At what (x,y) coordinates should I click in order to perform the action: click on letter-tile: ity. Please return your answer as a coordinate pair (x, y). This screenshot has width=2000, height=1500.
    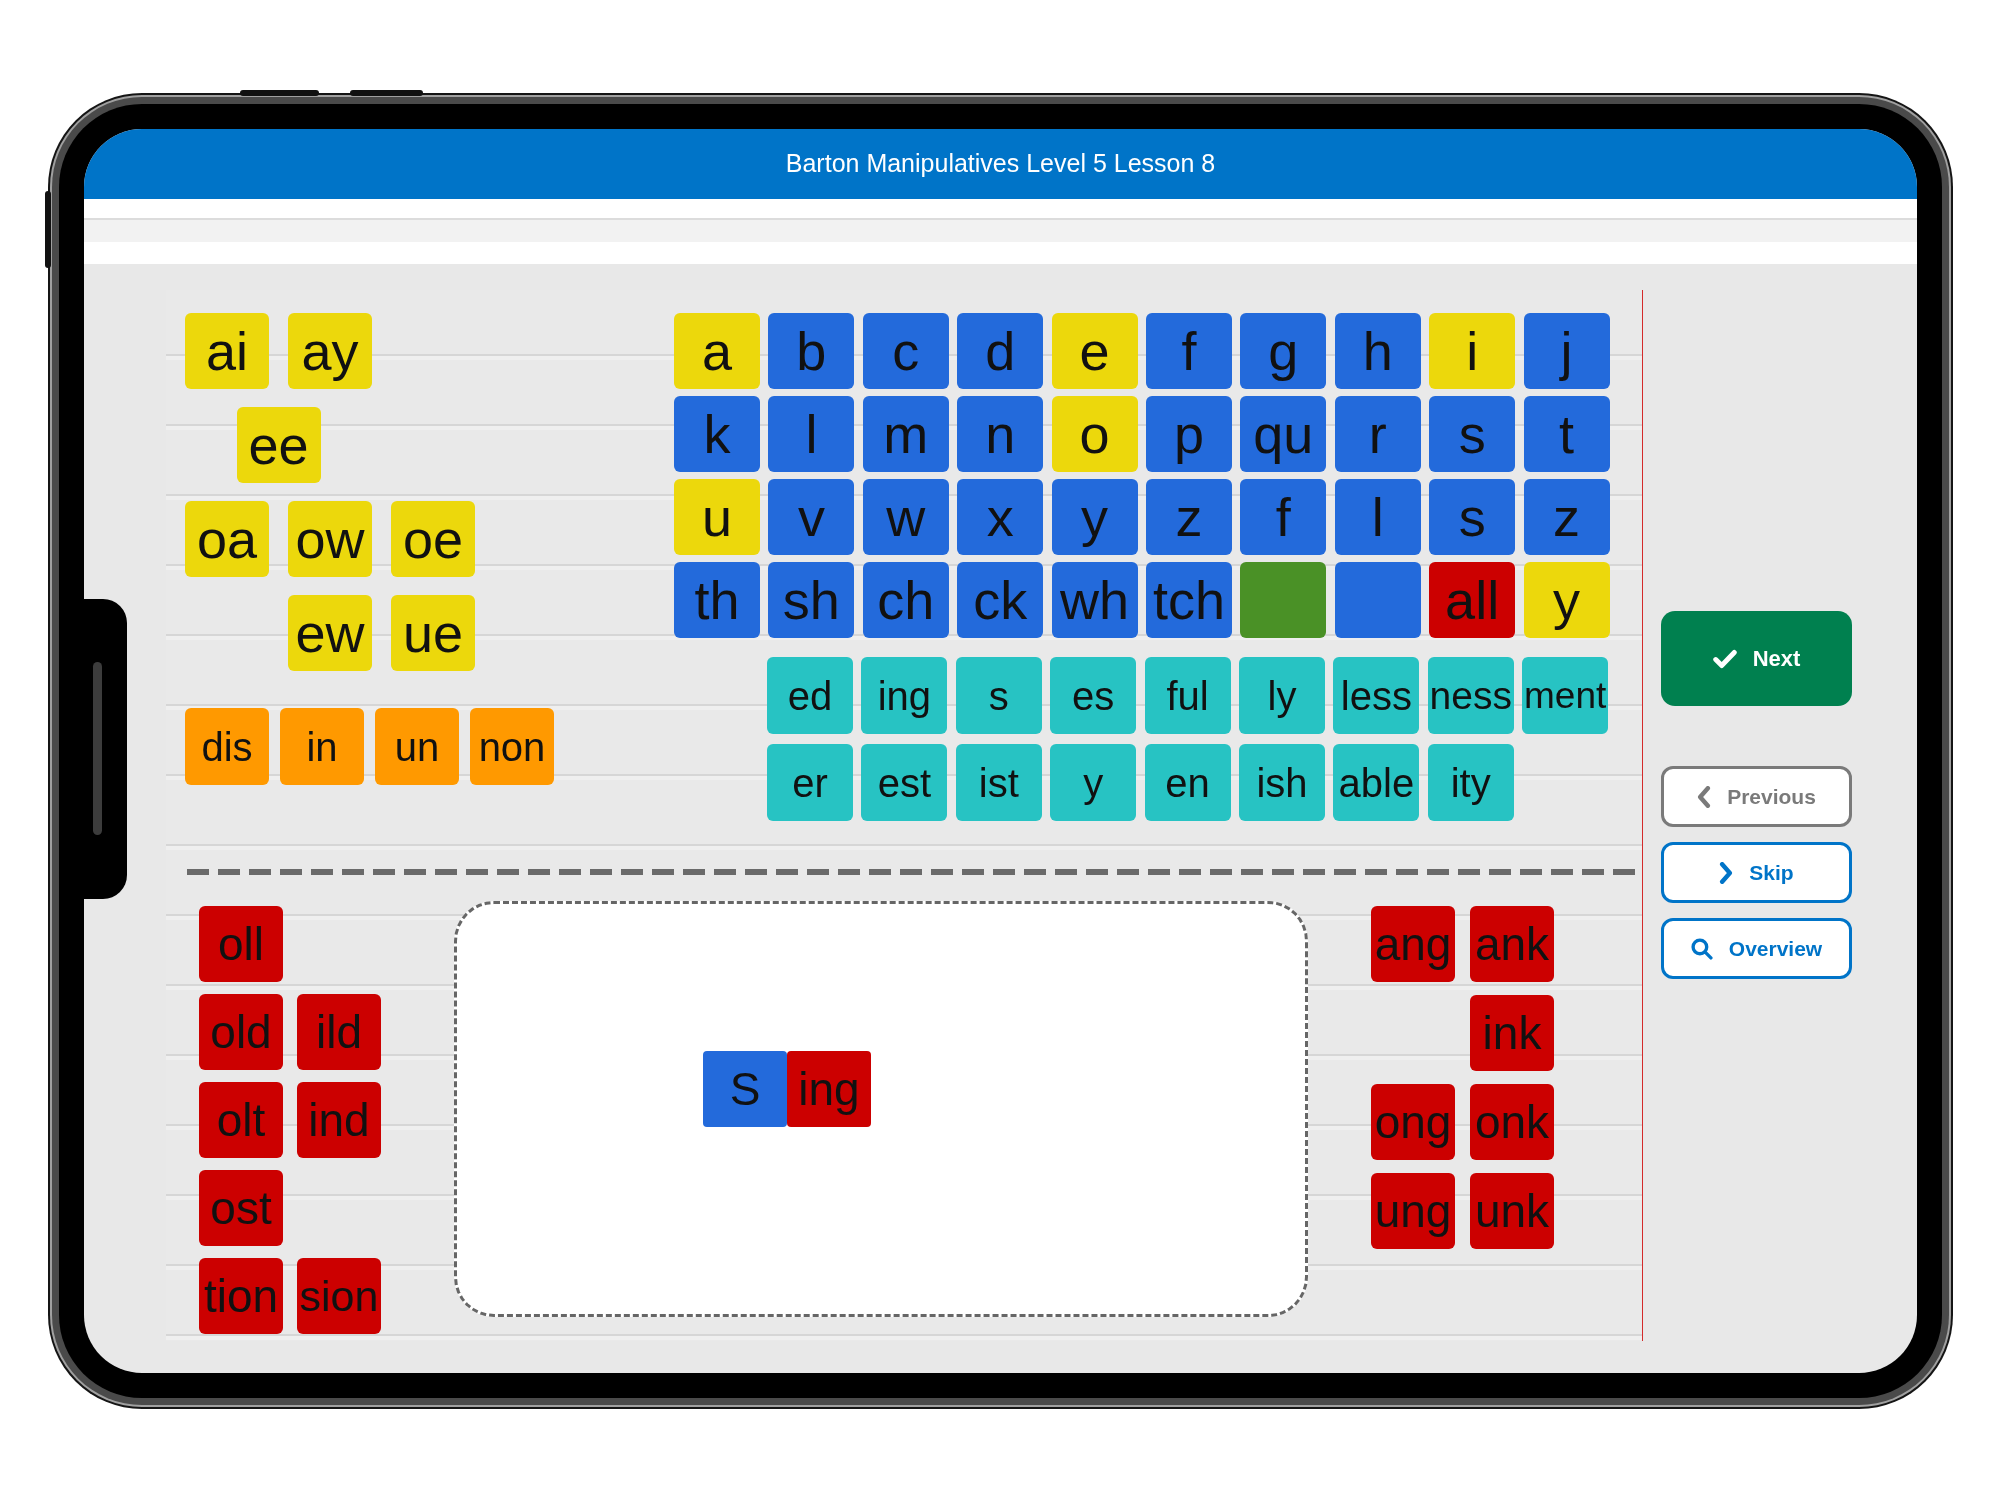
    Looking at the image, I should click on (1470, 782).